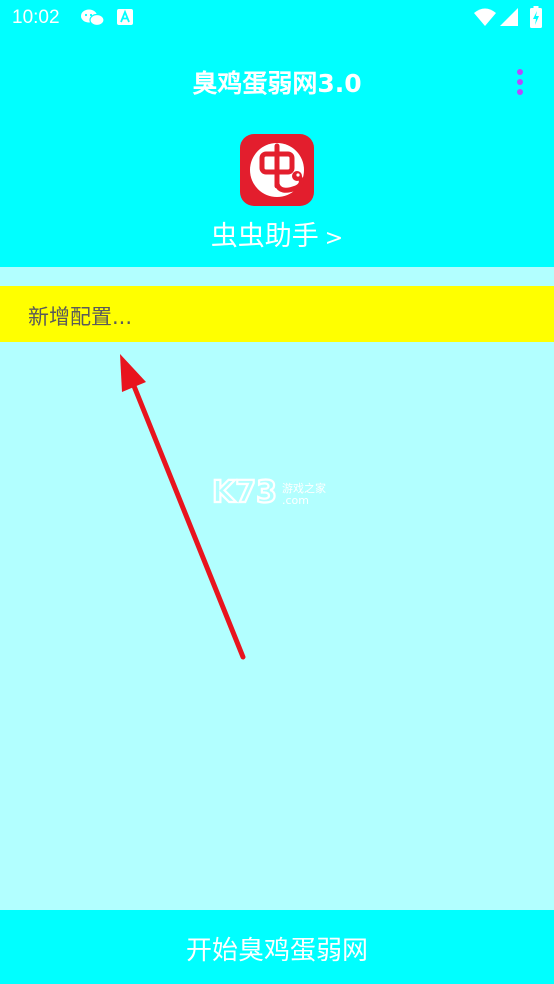  What do you see at coordinates (509, 17) in the screenshot?
I see `signal-icon` at bounding box center [509, 17].